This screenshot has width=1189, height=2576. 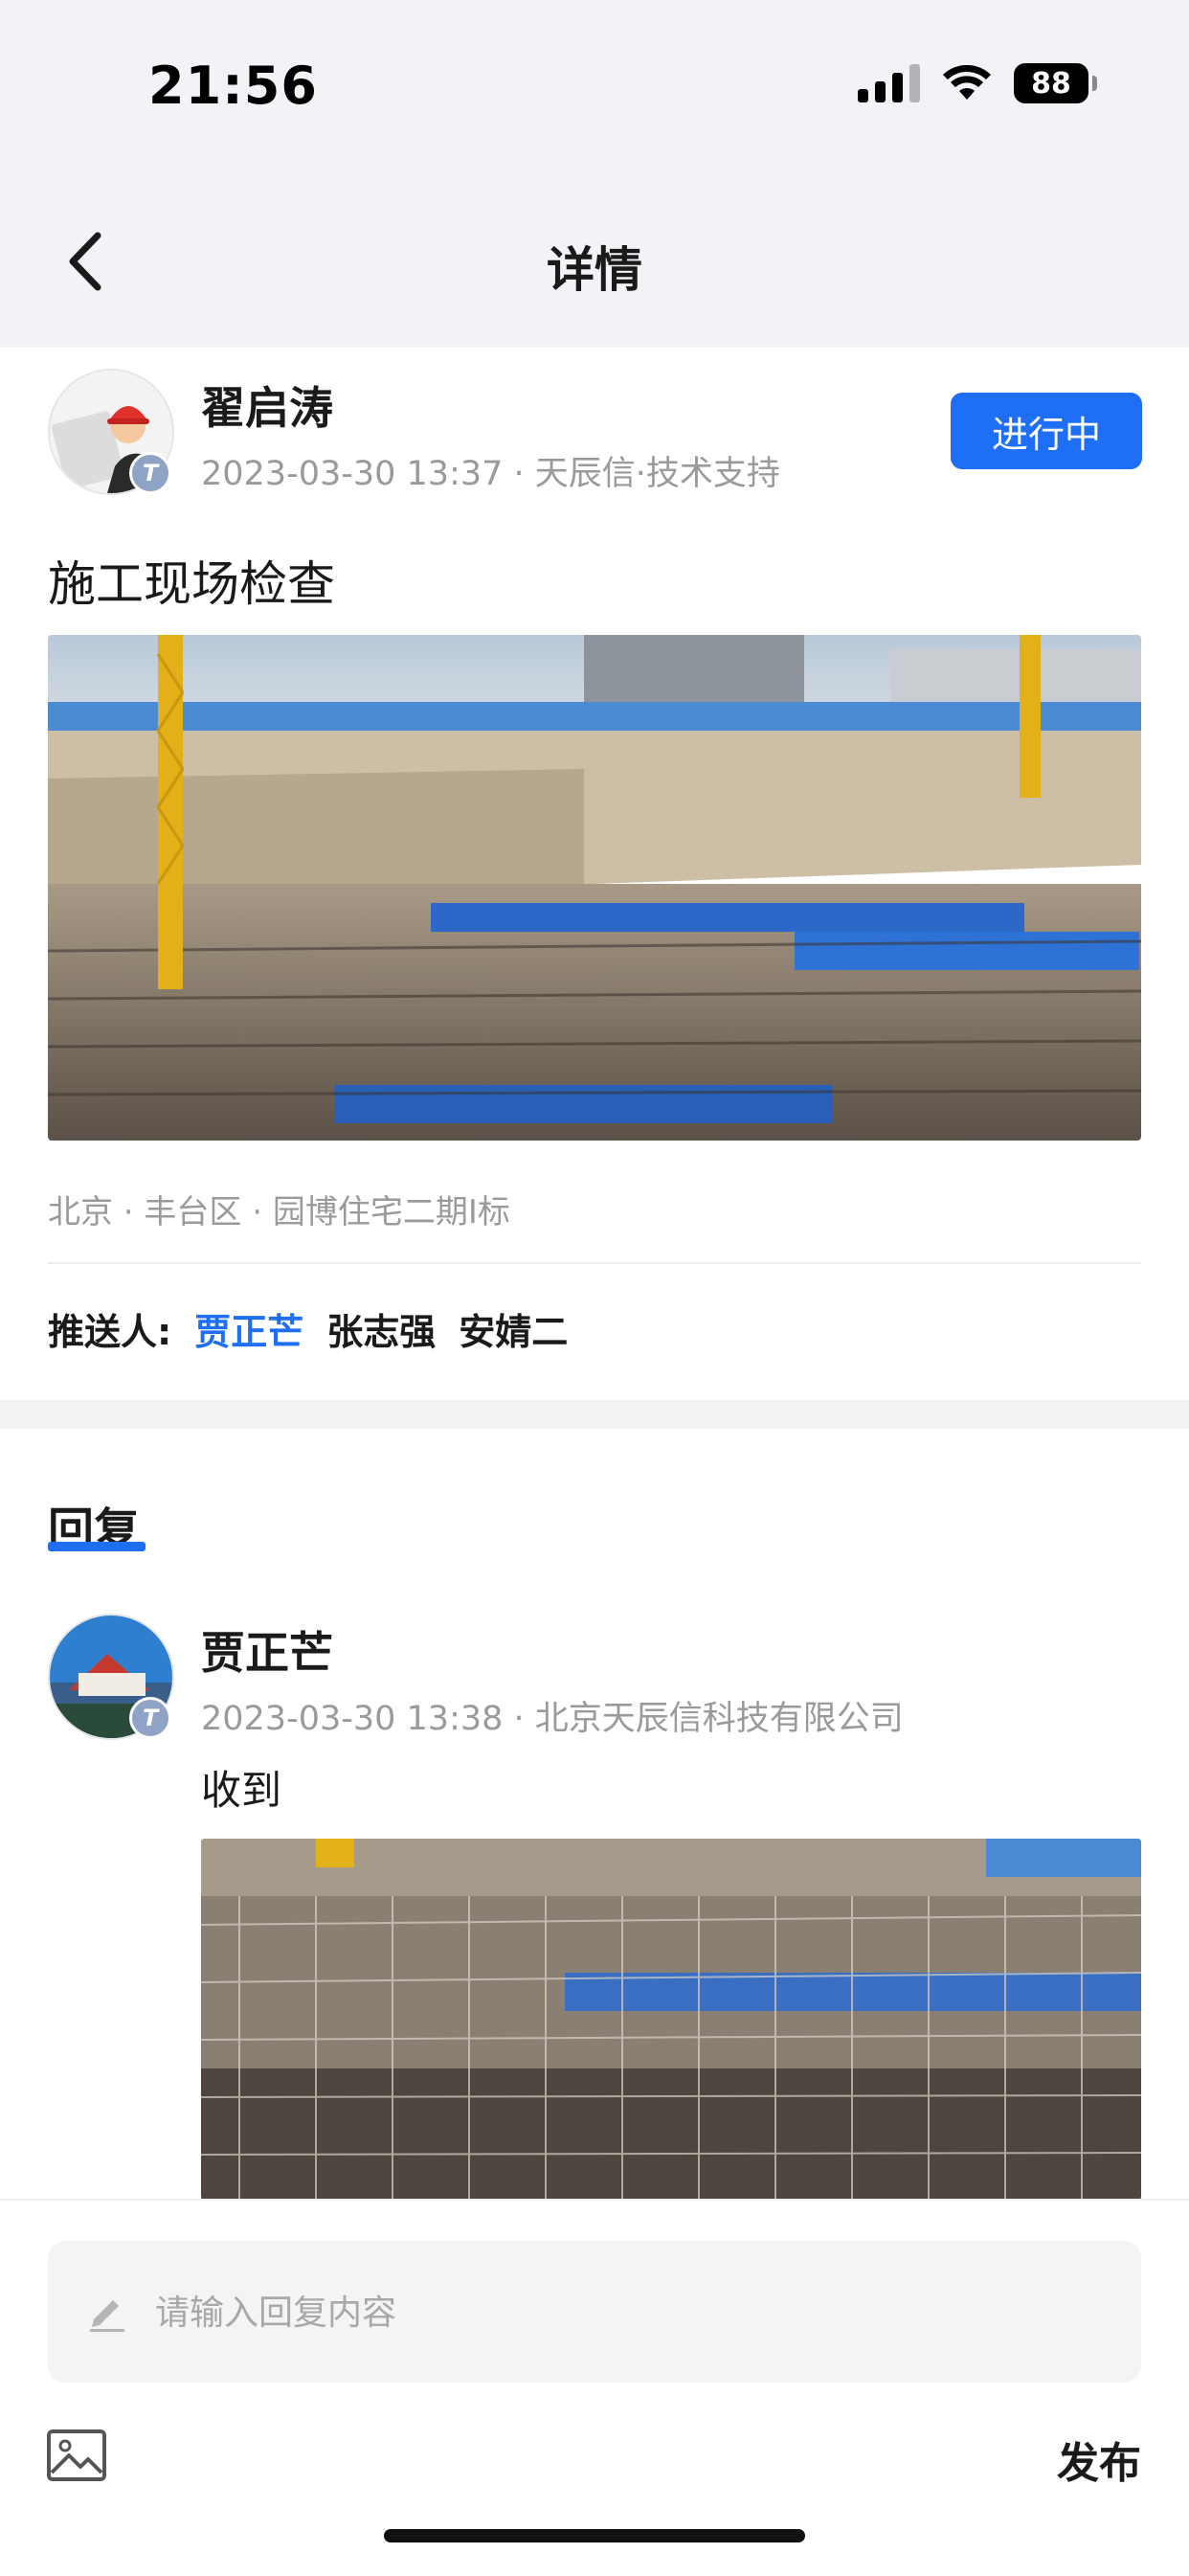 I want to click on top-bar: 21:56 88 详情, so click(x=594, y=174).